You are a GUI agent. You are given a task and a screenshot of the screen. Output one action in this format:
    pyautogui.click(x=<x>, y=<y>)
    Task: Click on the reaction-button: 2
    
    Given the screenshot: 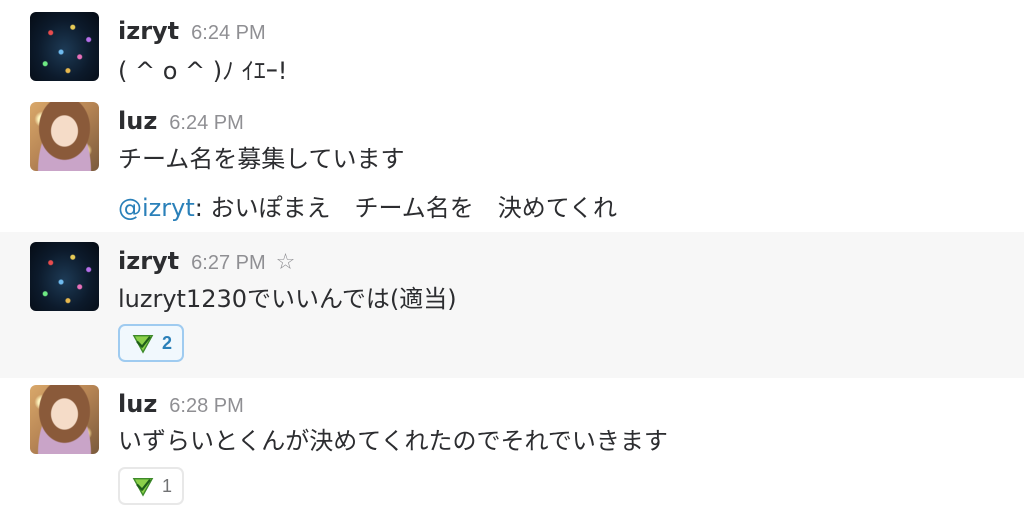 What is the action you would take?
    pyautogui.click(x=151, y=343)
    